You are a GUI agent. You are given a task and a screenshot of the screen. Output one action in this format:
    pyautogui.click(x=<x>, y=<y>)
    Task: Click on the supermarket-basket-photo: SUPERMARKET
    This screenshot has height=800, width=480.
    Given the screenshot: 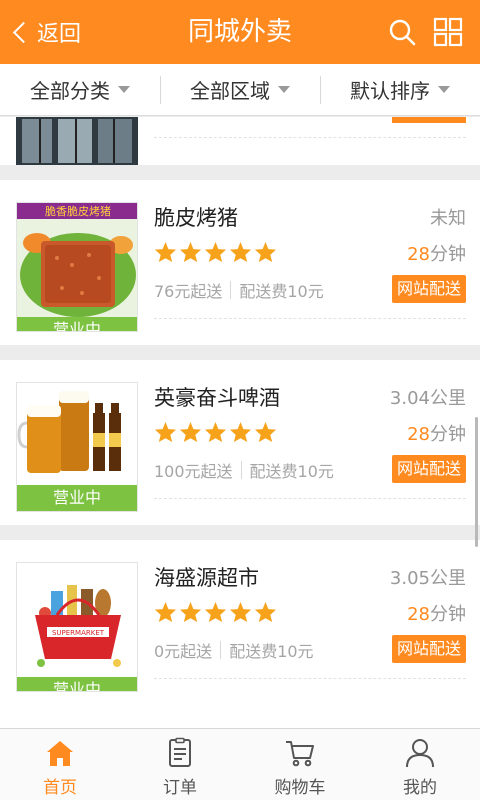 What is the action you would take?
    pyautogui.click(x=77, y=627)
    